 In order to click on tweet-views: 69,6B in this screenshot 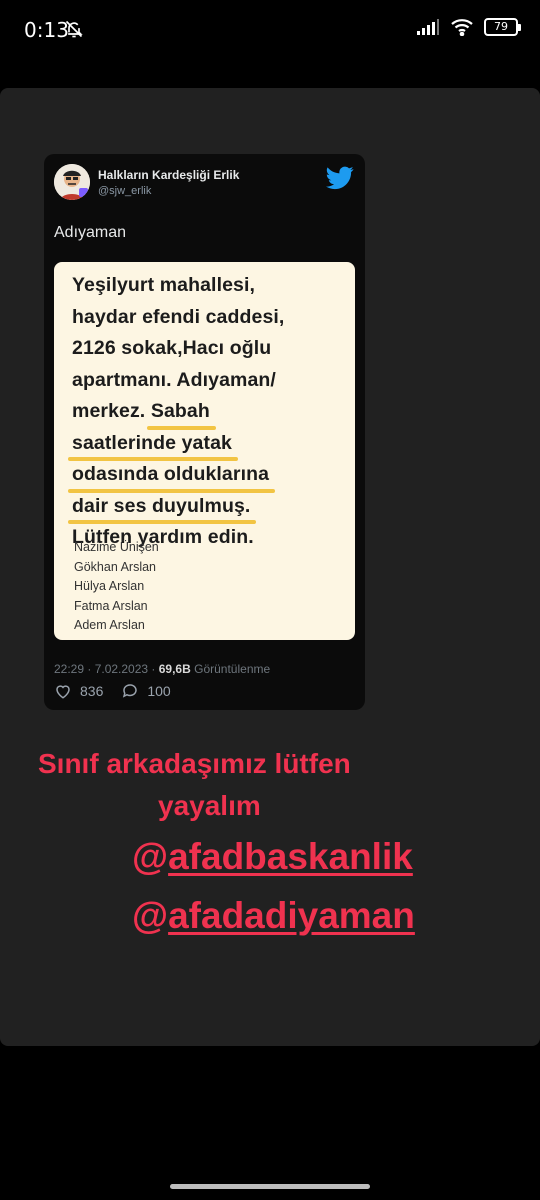, I will do `click(174, 669)`.